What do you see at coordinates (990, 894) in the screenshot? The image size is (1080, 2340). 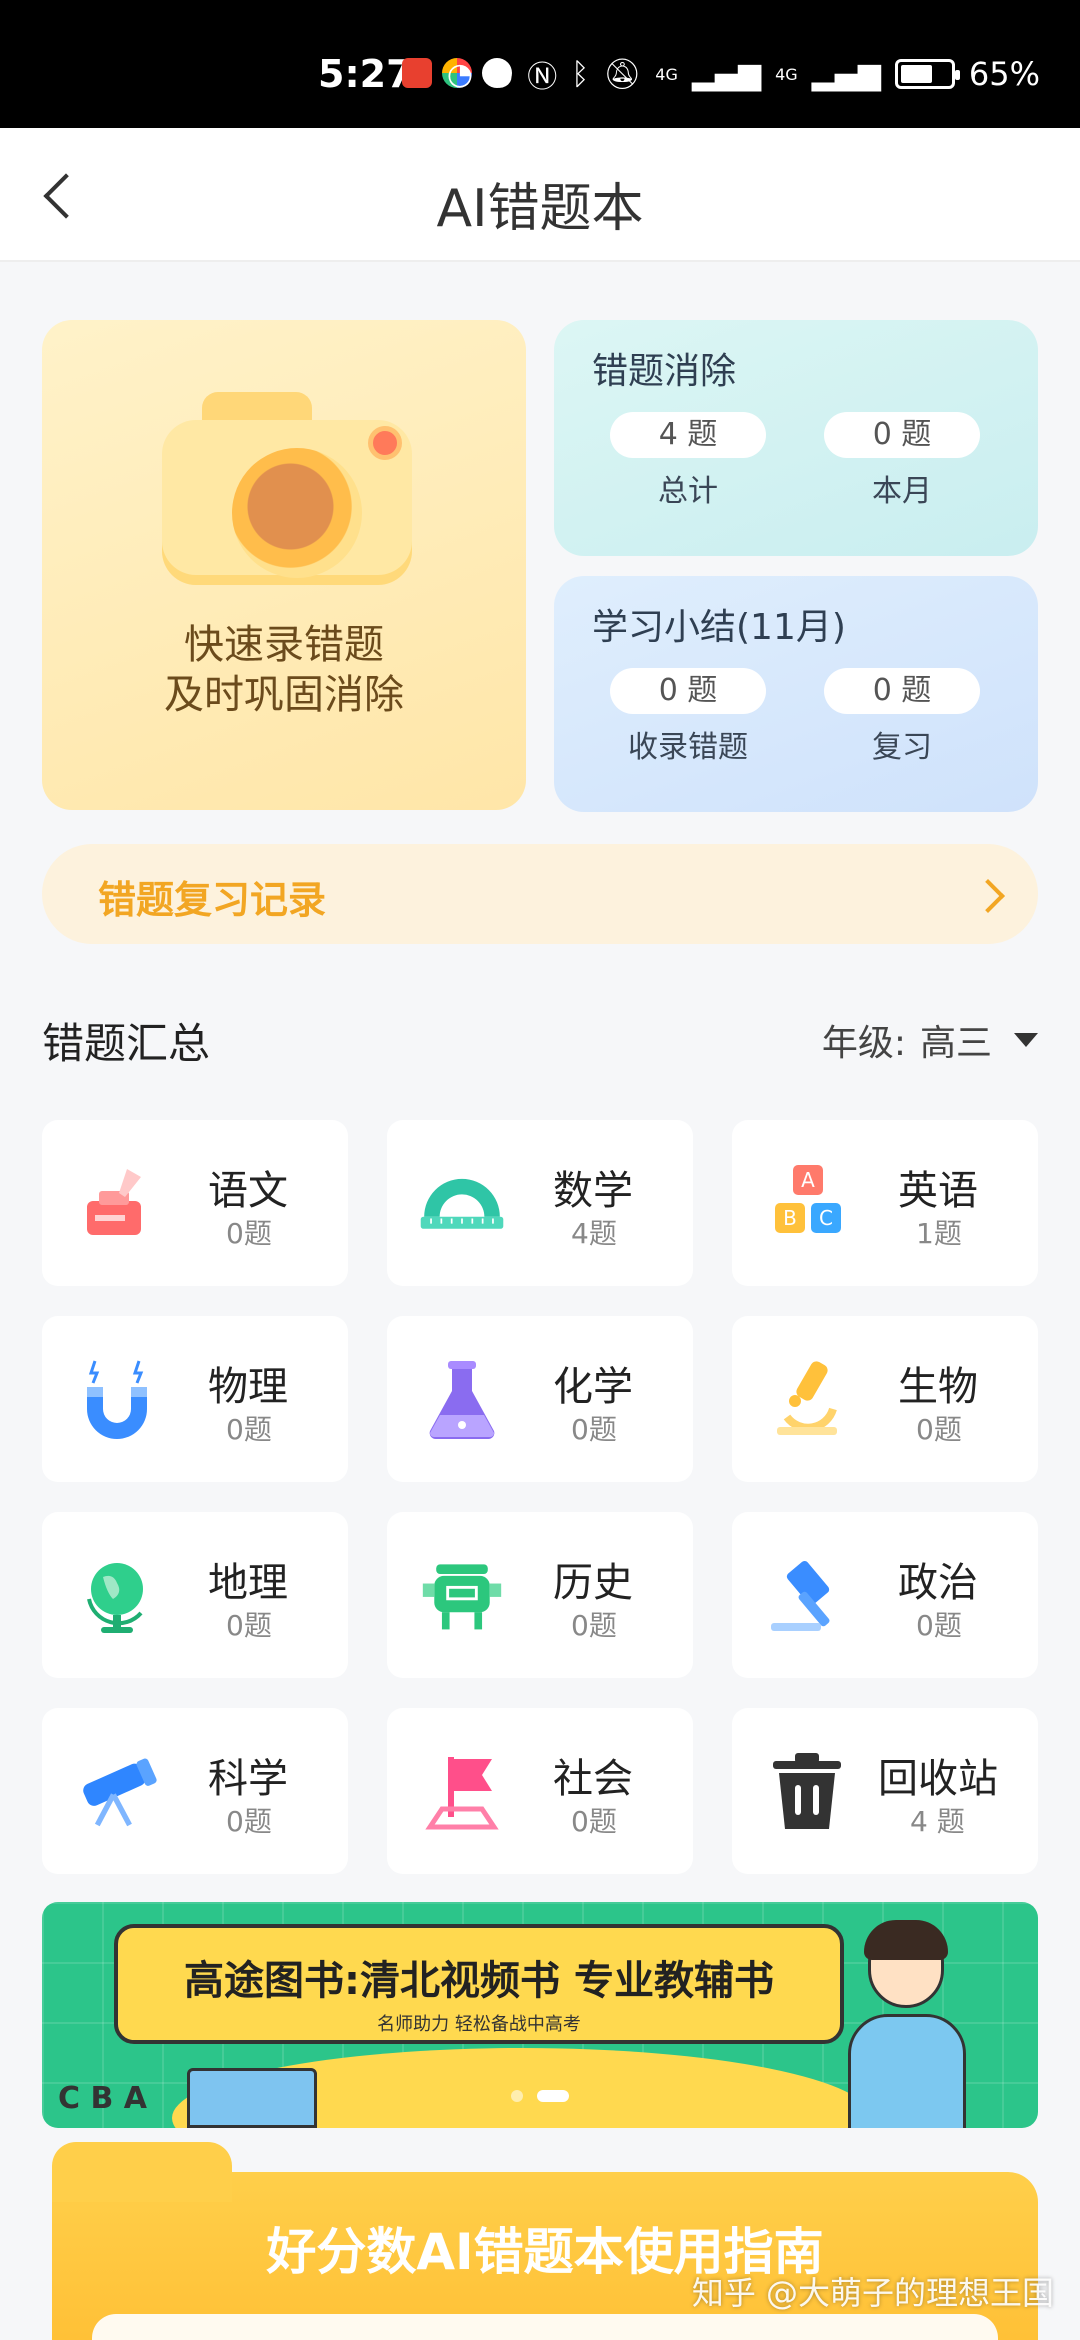 I see `chevron-right-icon` at bounding box center [990, 894].